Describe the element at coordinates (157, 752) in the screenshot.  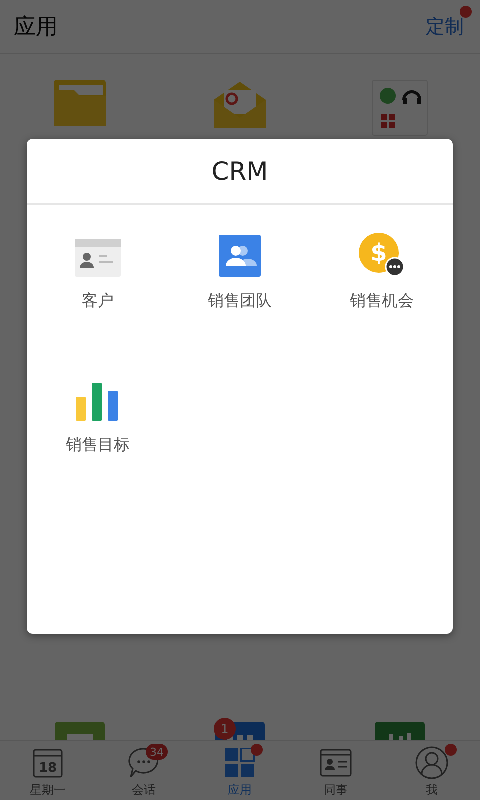
I see `count-badge: 34` at that location.